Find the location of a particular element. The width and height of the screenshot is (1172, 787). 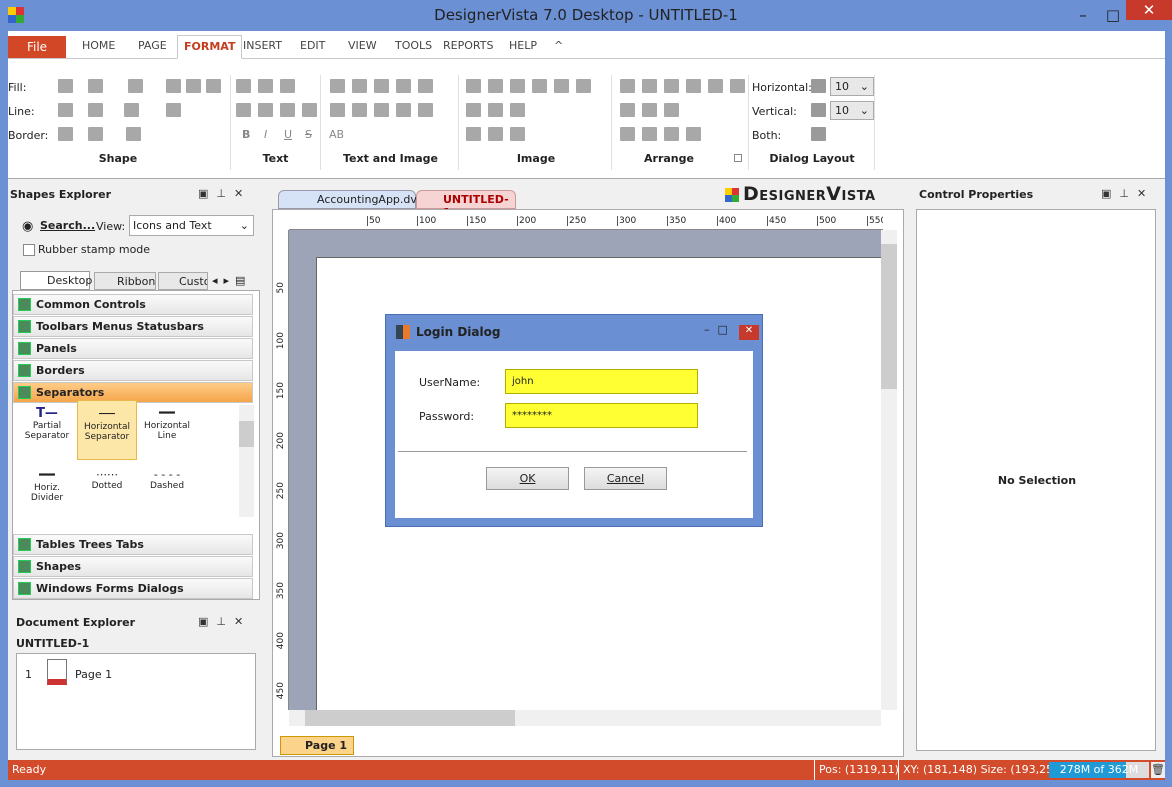

both-spacing-button is located at coordinates (818, 134).